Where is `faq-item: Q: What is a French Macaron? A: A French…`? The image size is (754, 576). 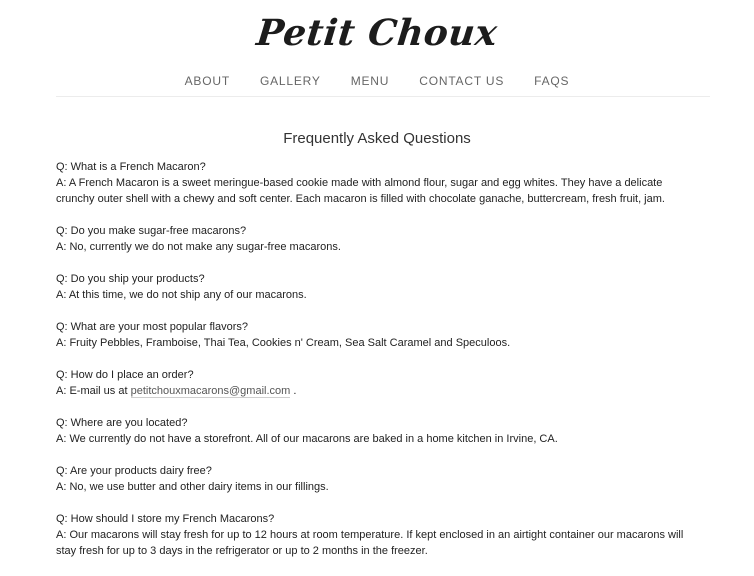 faq-item: Q: What is a French Macaron? A: A French… is located at coordinates (376, 183).